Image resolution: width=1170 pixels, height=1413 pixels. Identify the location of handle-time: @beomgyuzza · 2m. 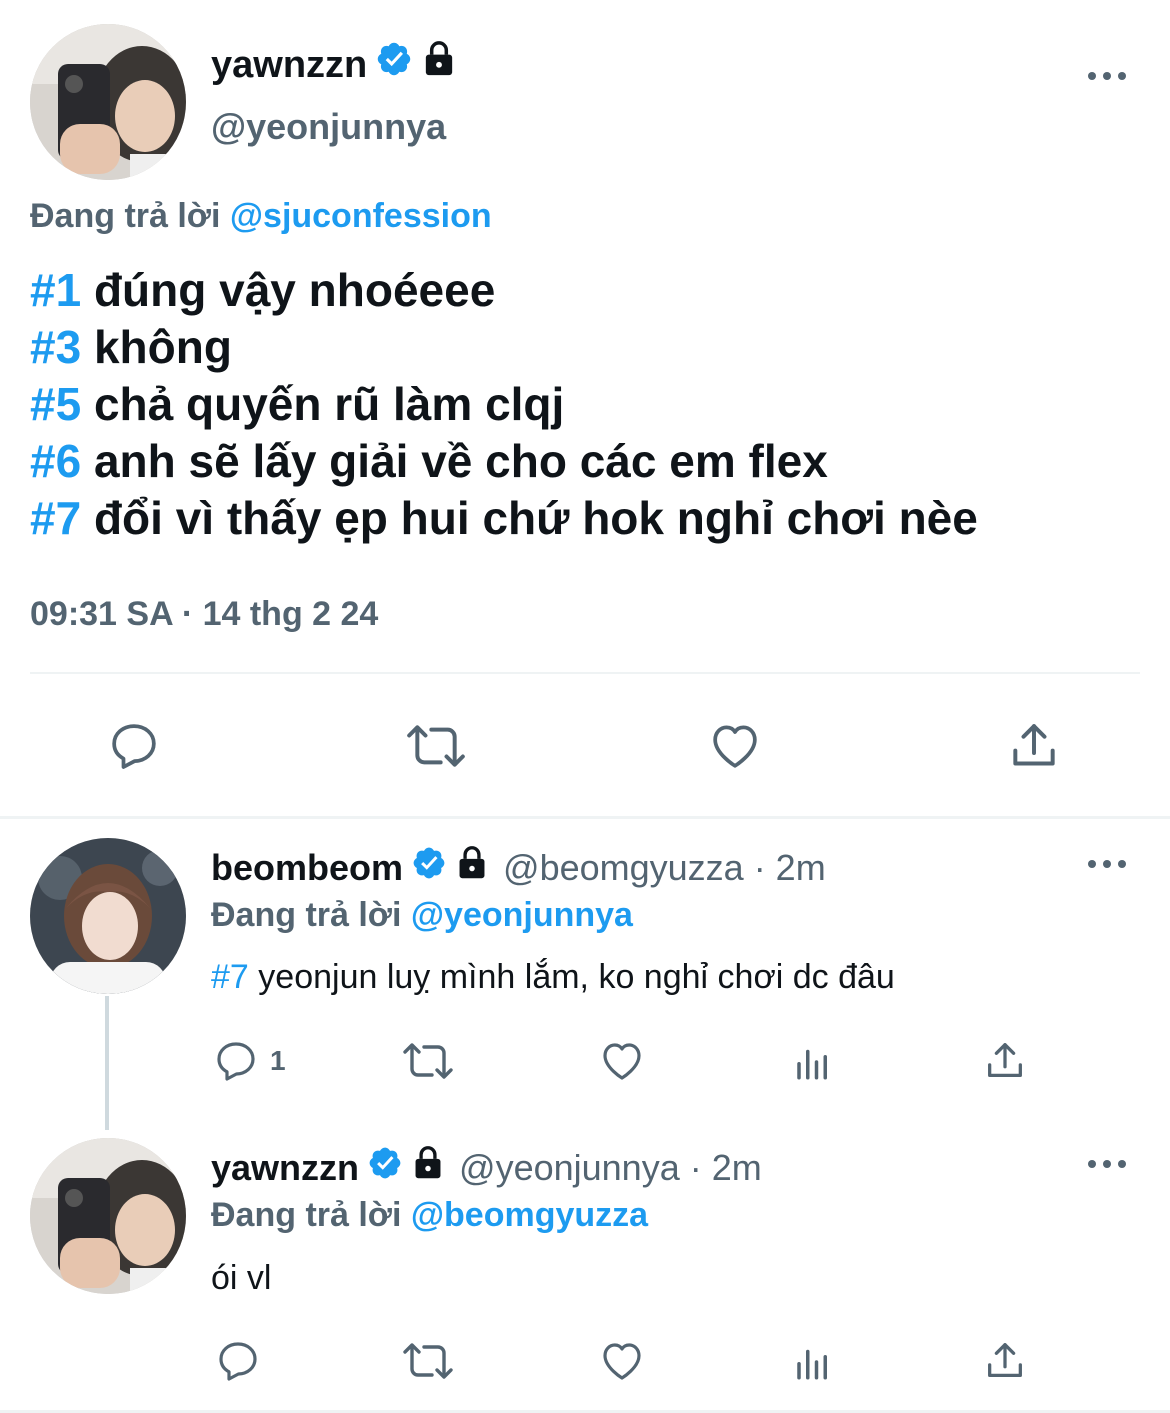
(664, 868).